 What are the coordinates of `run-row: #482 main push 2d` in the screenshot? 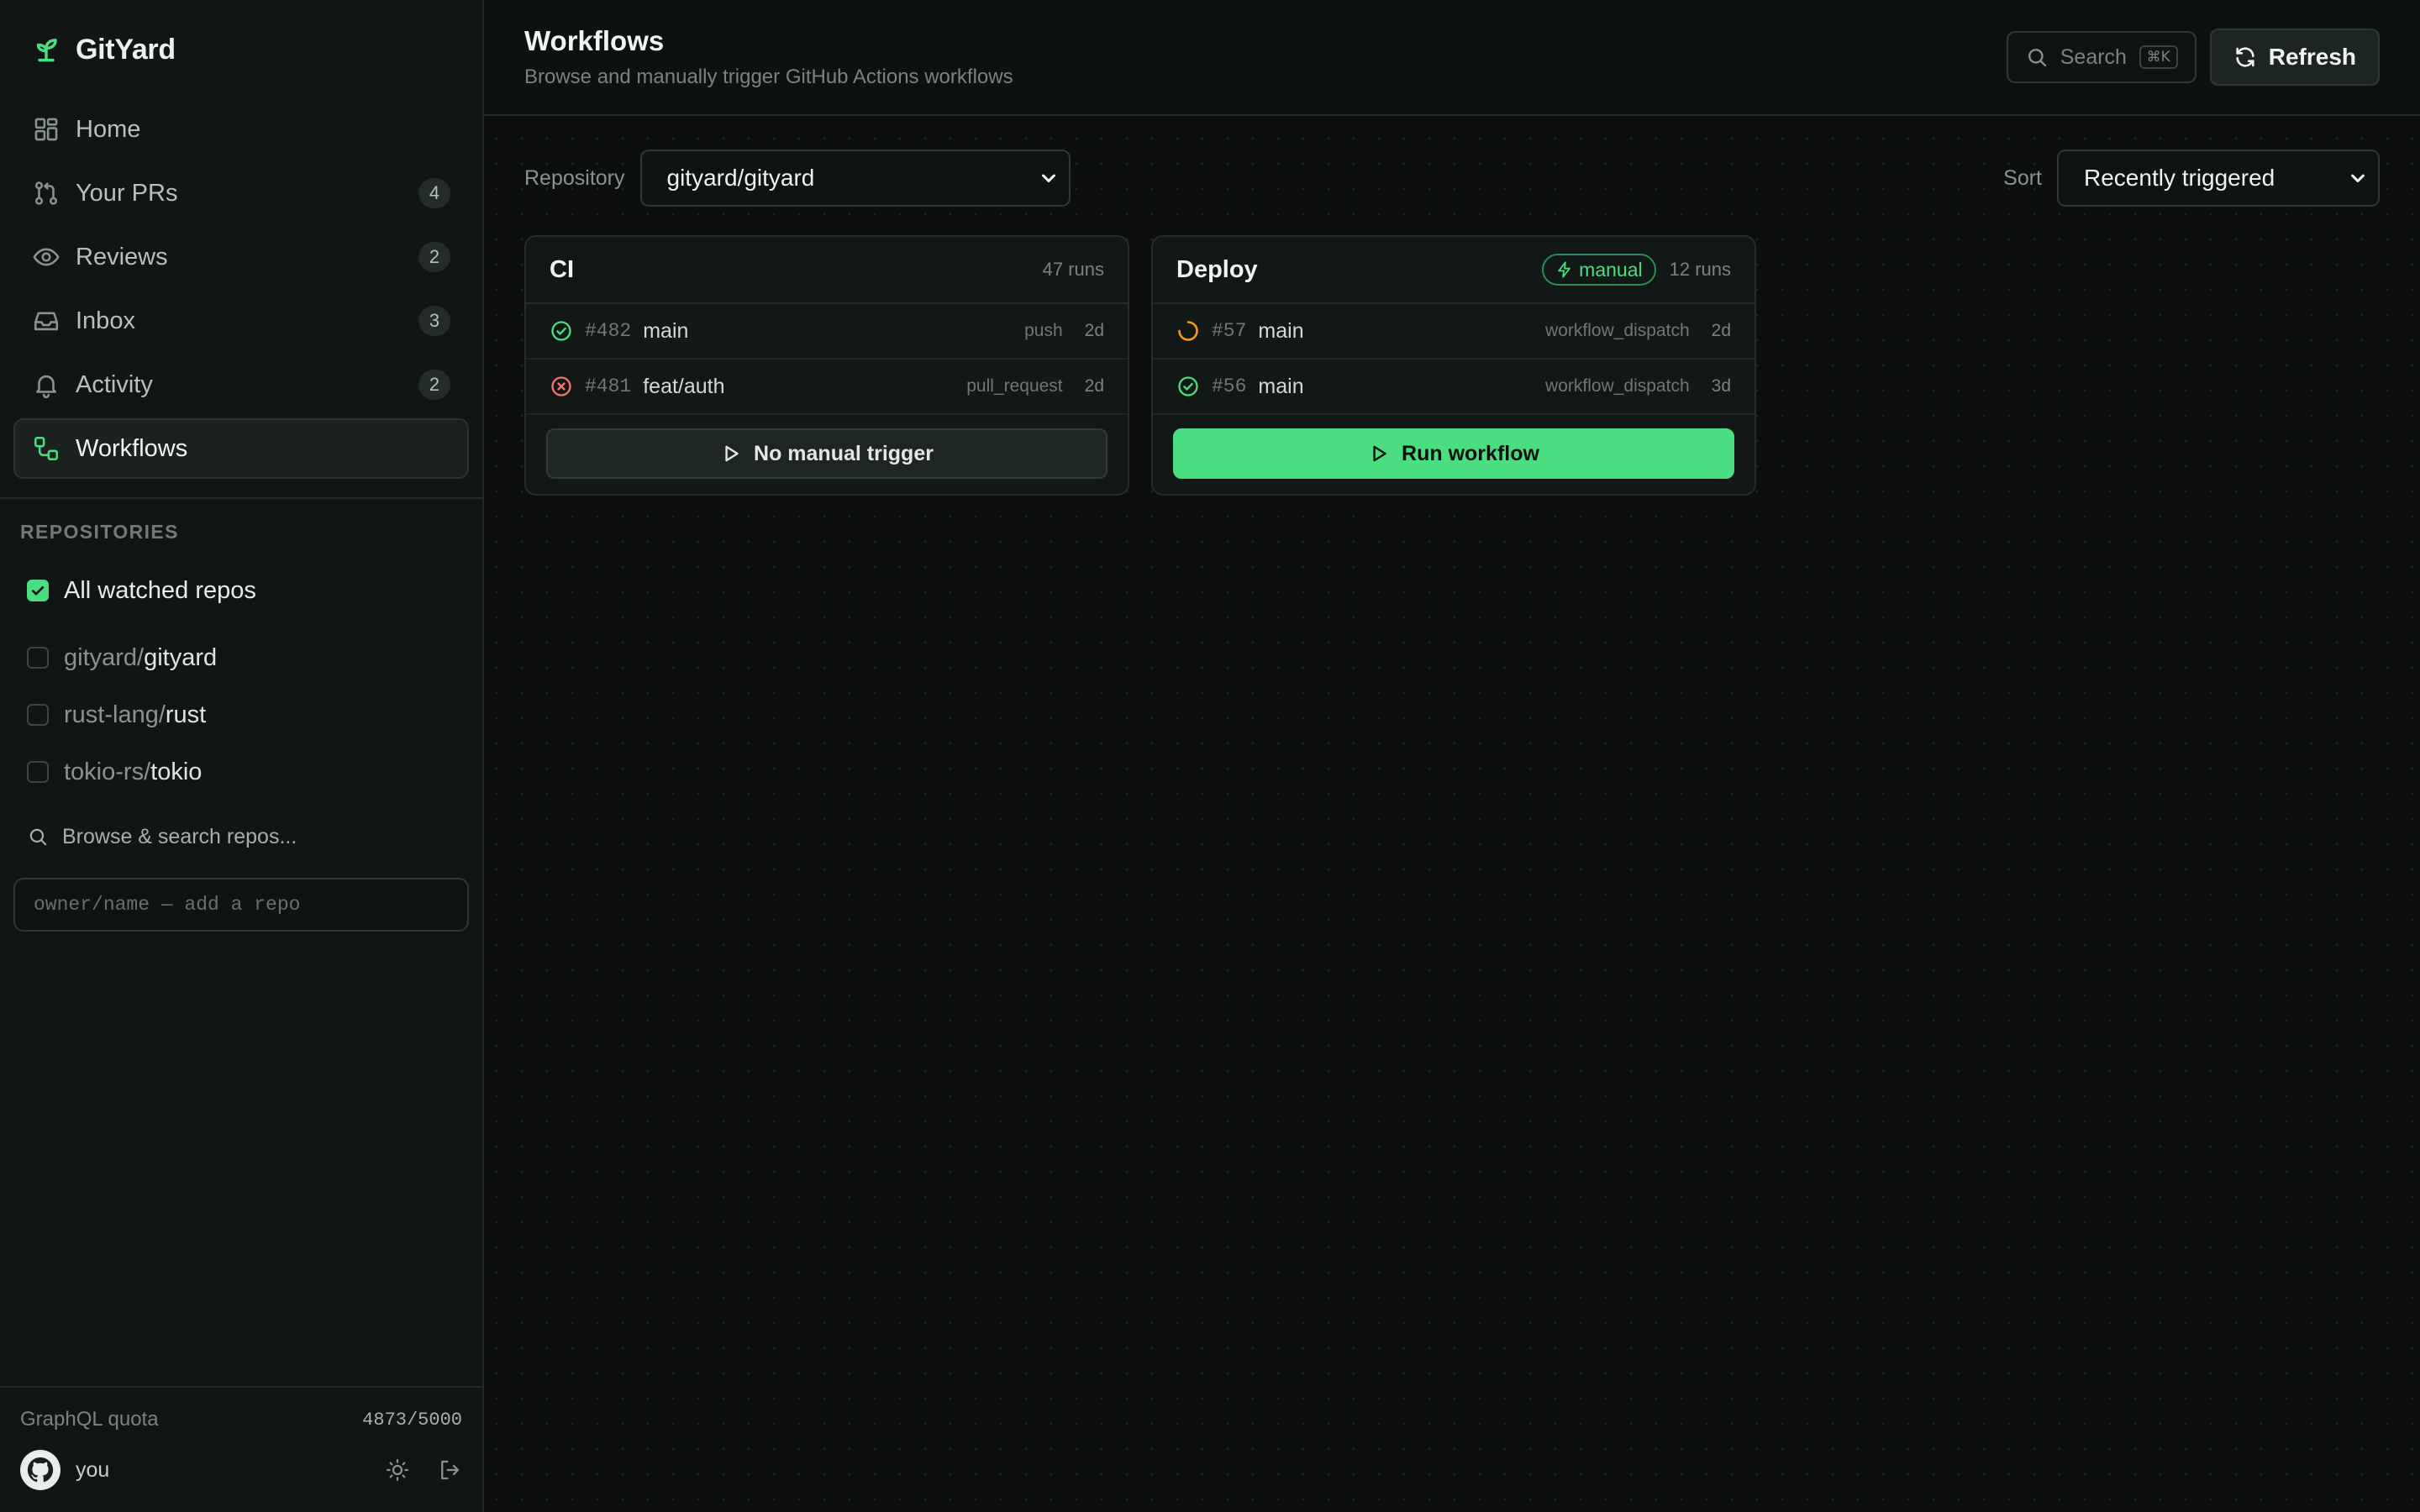 It's located at (827, 332).